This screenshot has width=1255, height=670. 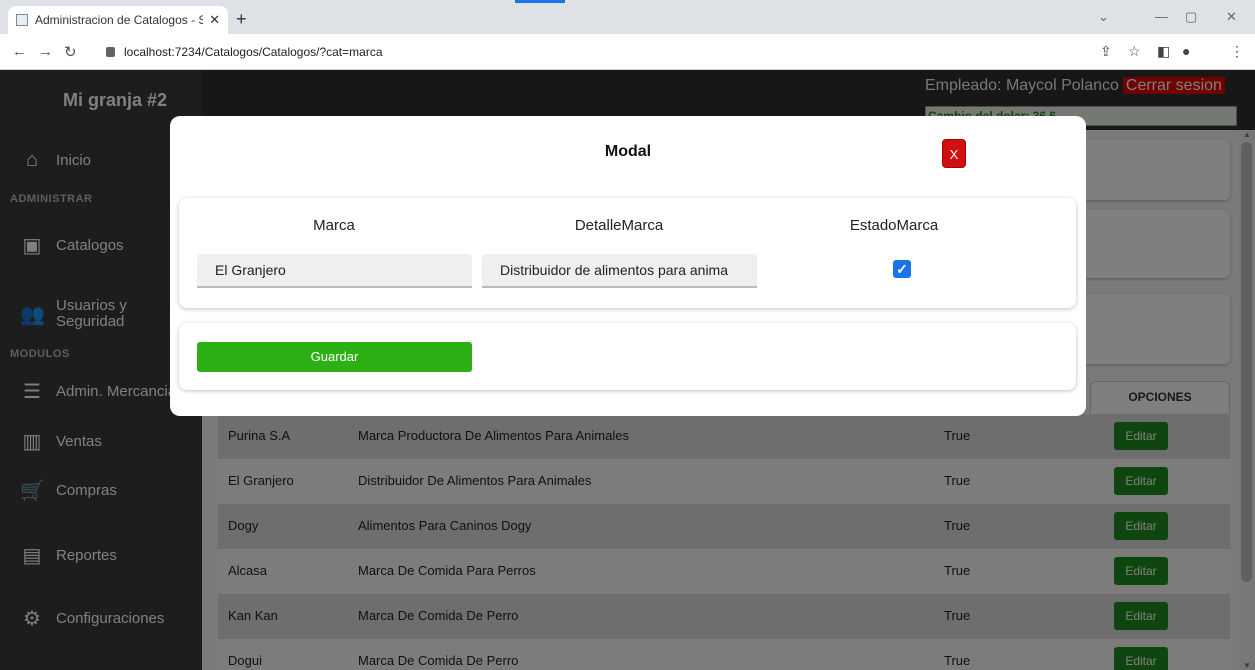 I want to click on tab-close-icon: ✕, so click(x=214, y=20).